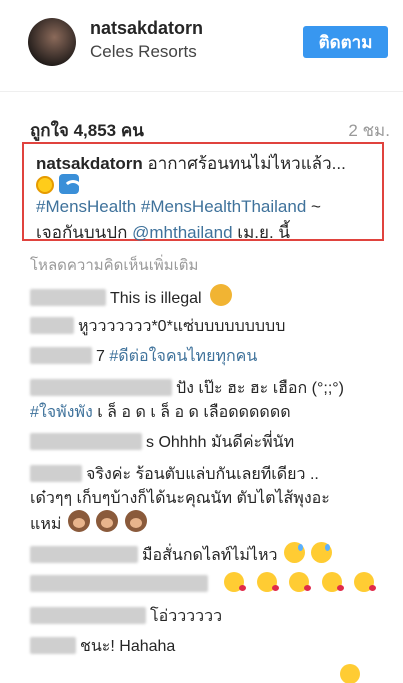 The width and height of the screenshot is (403, 683). I want to click on comment: ปัง เป๊ะ ฮะ ฮะ เฮือก (°;;°), so click(187, 388).